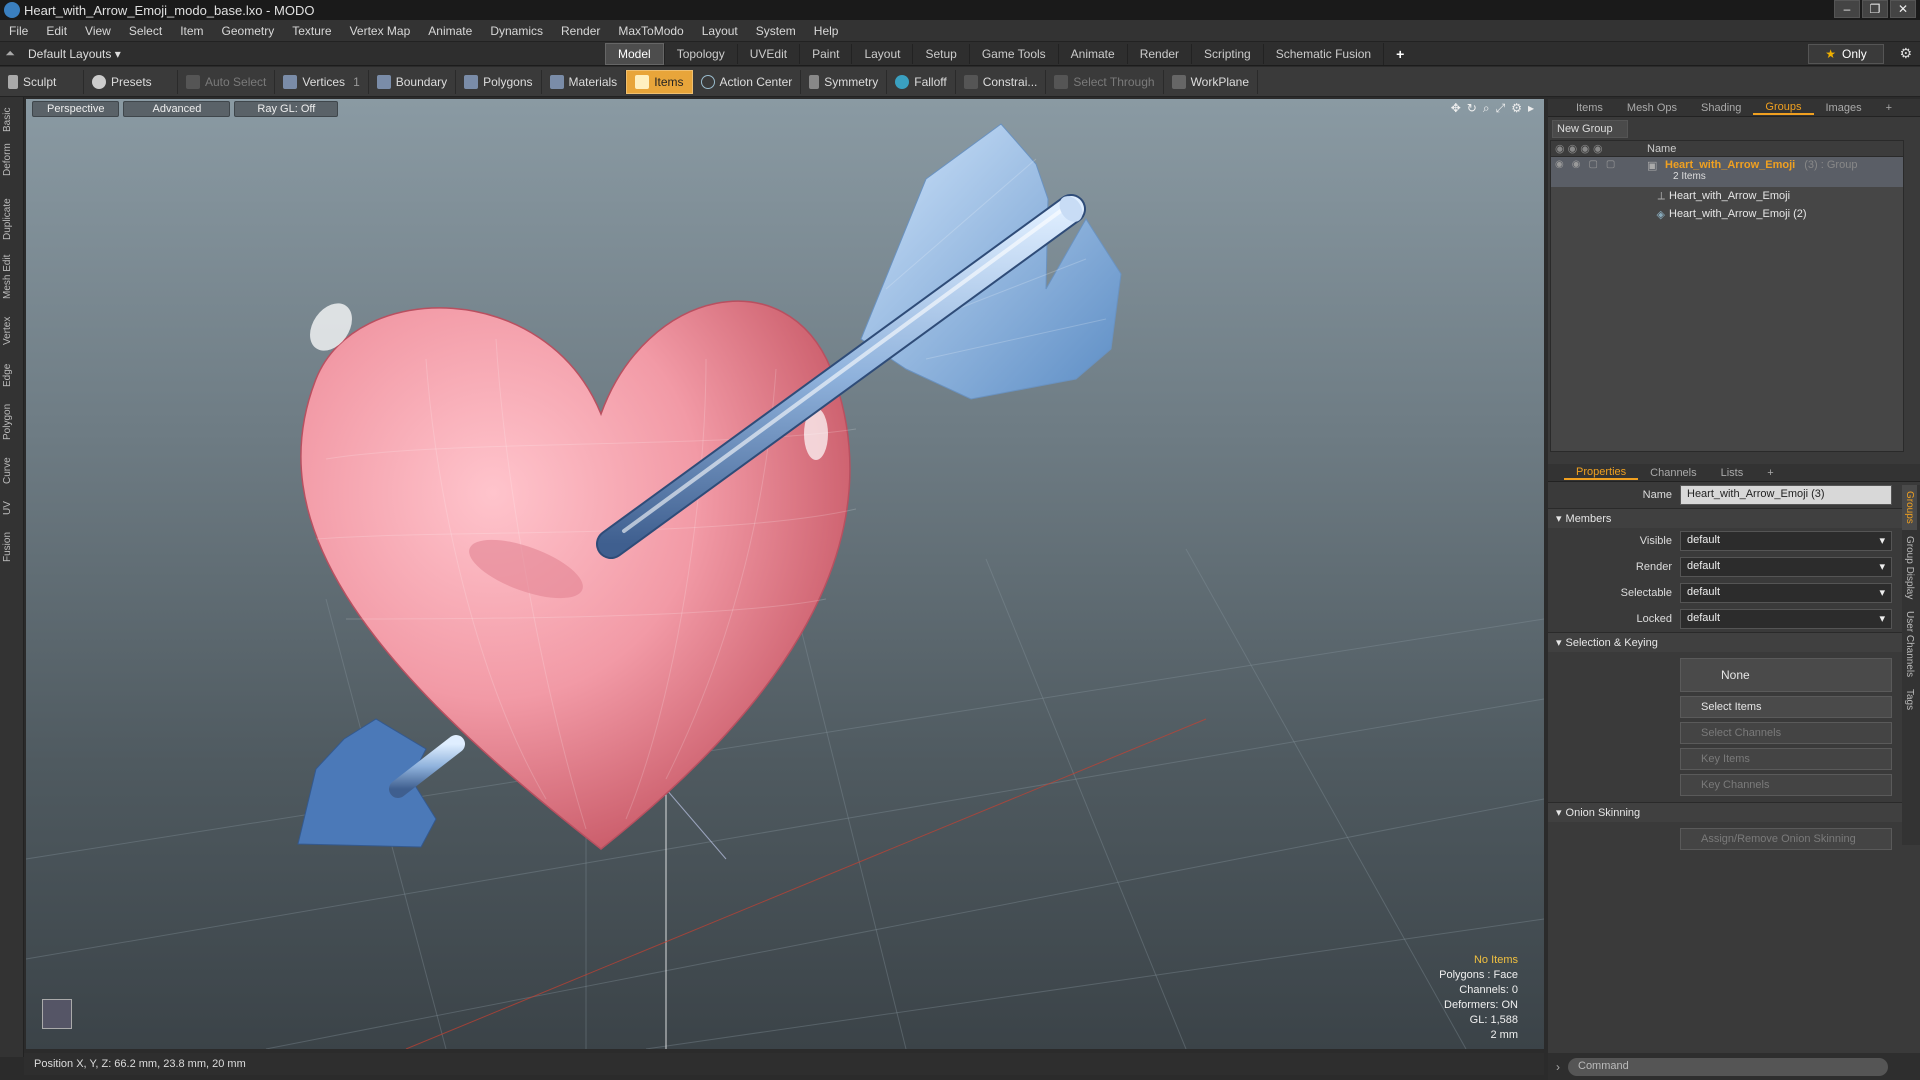  Describe the element at coordinates (1909, 567) in the screenshot. I see `sidetab-group-display: Group Display` at that location.